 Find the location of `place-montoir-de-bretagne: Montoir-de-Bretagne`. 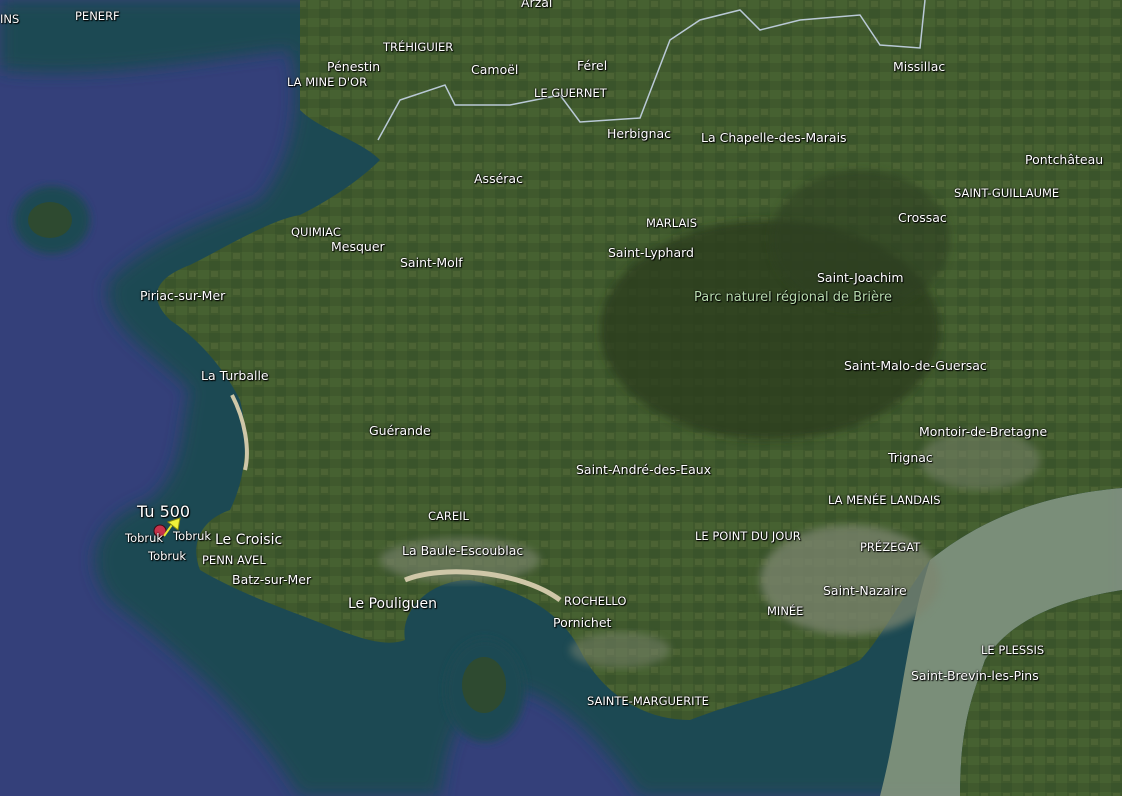

place-montoir-de-bretagne: Montoir-de-Bretagne is located at coordinates (983, 431).